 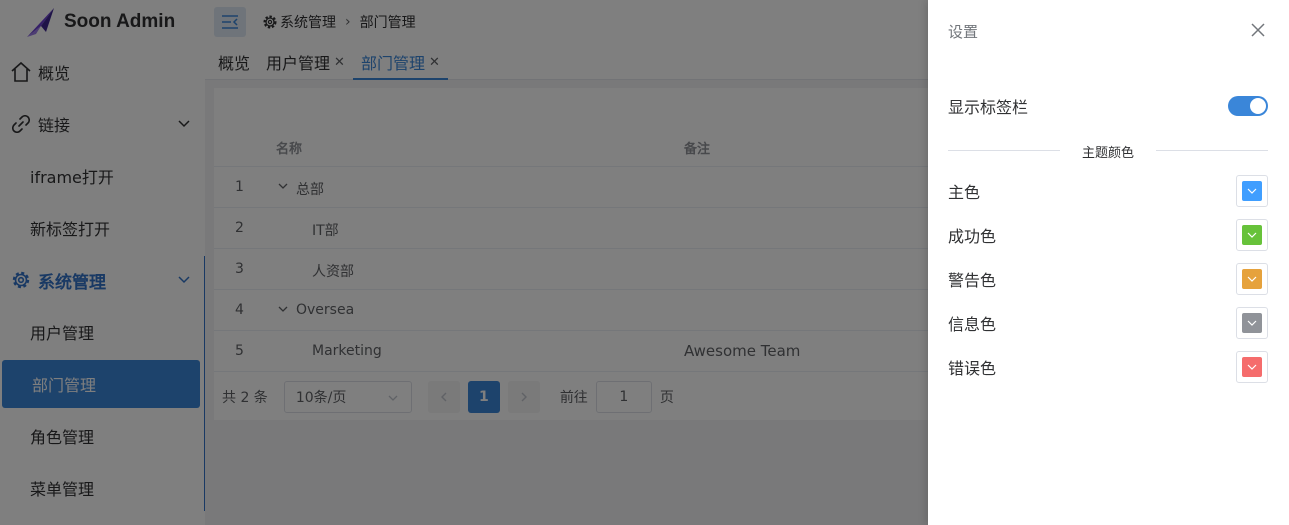 I want to click on primary-color-picker, so click(x=1252, y=191).